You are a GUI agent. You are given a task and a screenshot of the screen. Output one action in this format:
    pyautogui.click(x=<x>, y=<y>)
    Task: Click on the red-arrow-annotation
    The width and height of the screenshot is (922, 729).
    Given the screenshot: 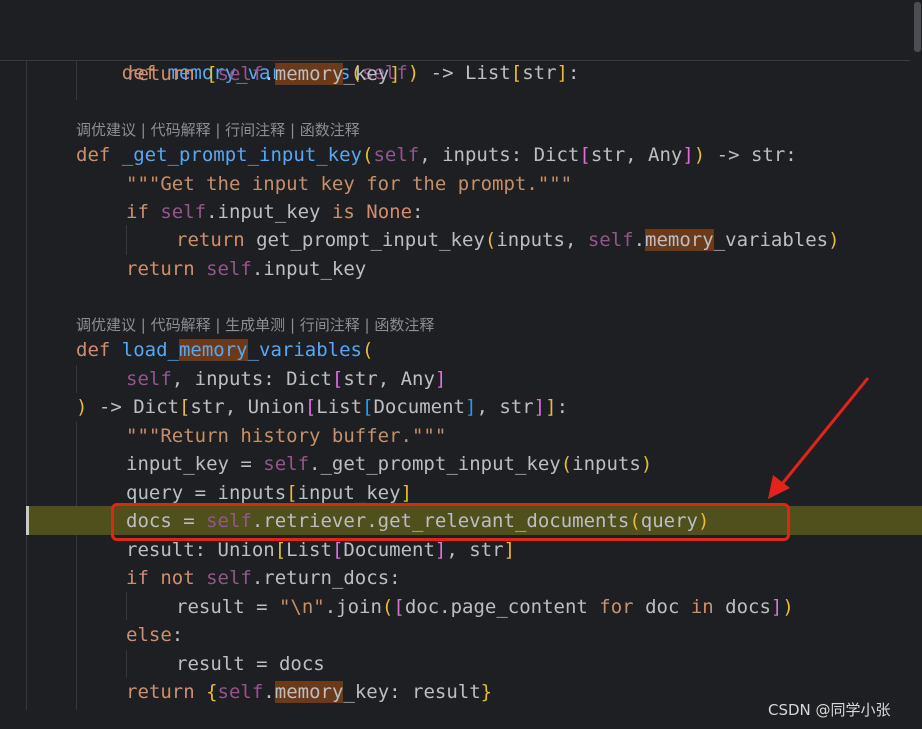 What is the action you would take?
    pyautogui.click(x=819, y=438)
    